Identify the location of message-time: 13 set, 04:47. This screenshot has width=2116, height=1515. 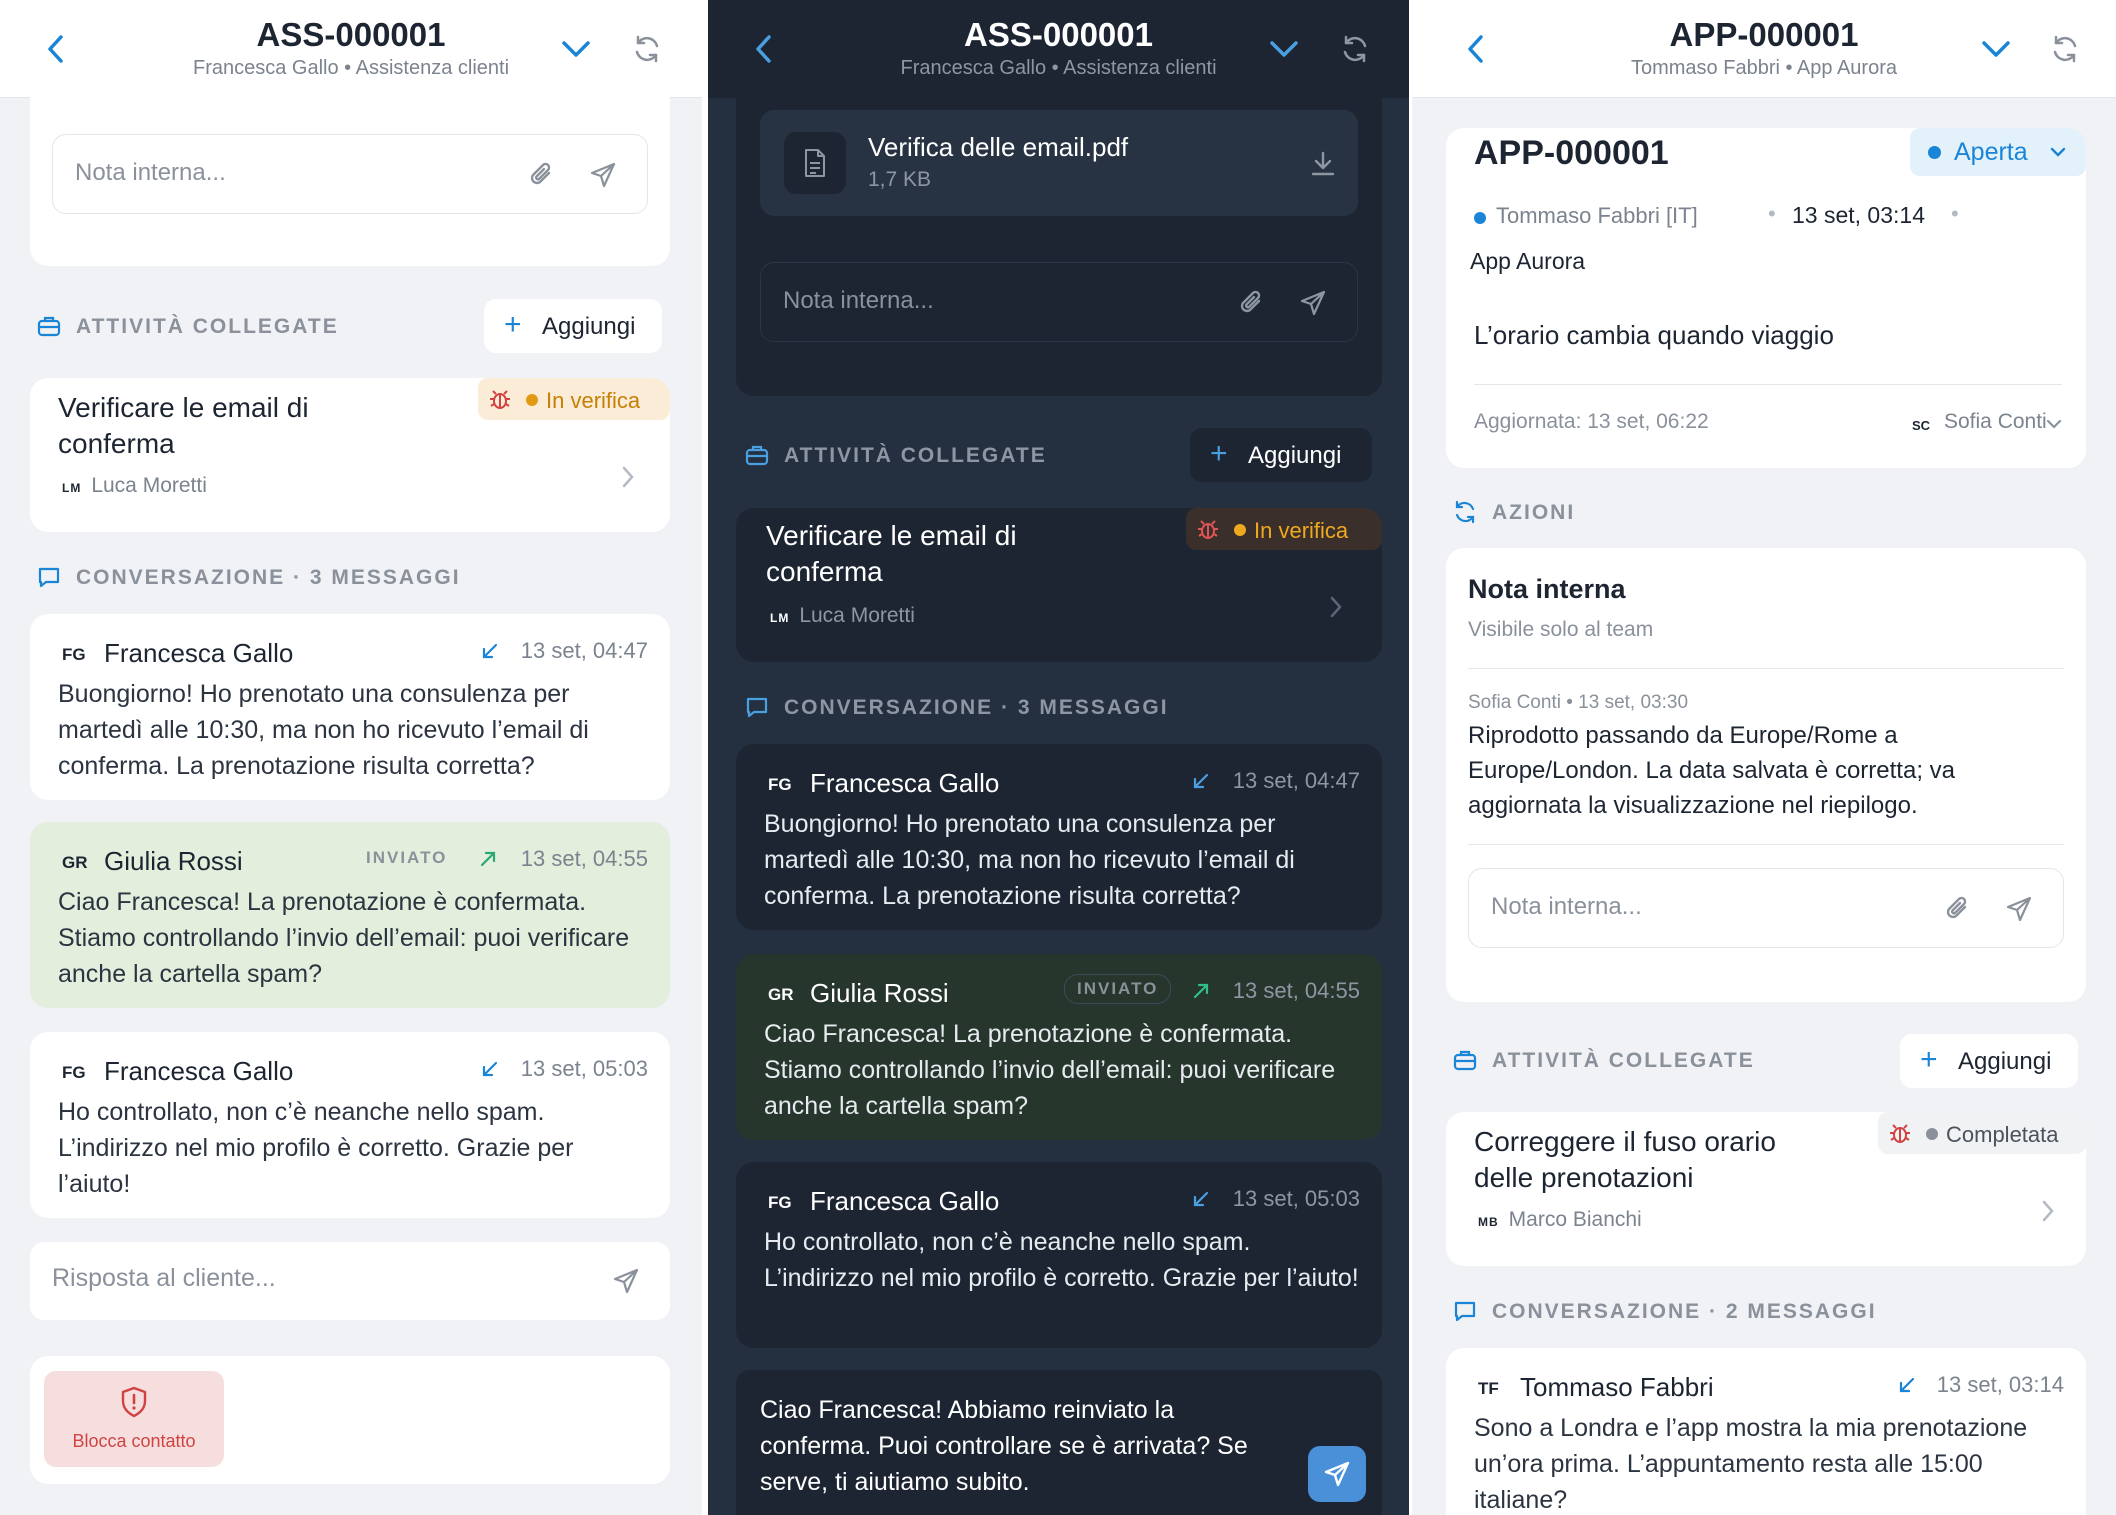
(584, 650).